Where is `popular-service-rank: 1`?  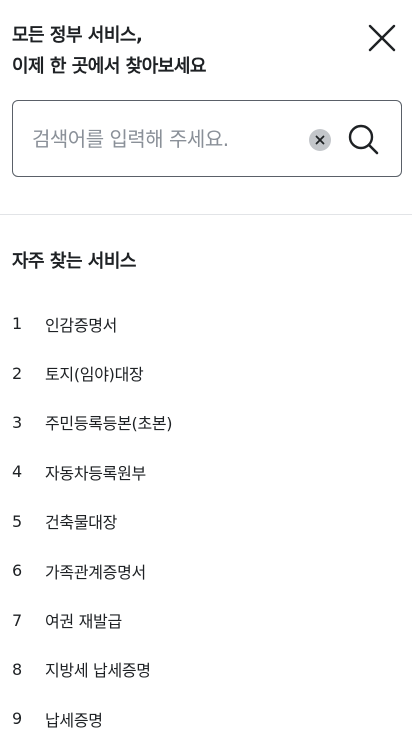 popular-service-rank: 1 is located at coordinates (17, 324).